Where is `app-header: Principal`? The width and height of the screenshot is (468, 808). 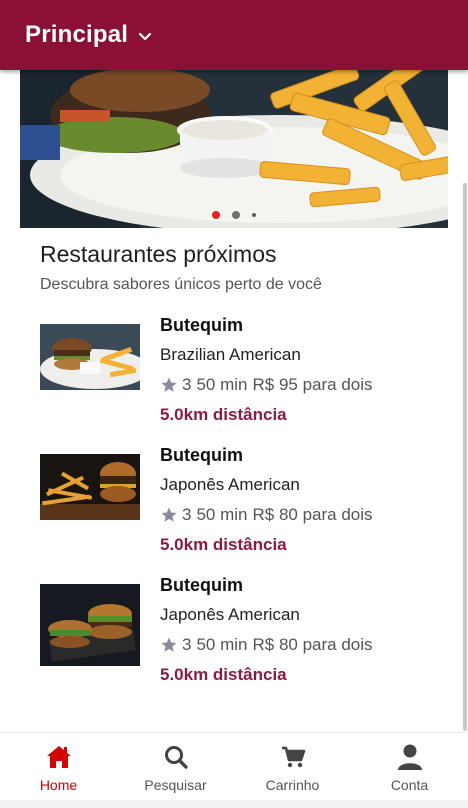 app-header: Principal is located at coordinates (234, 35).